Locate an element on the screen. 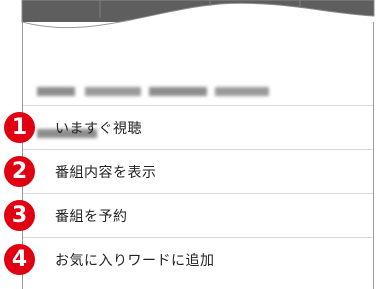 The width and height of the screenshot is (380, 289). menu-item-watch-now: いますぐ視聴 is located at coordinates (198, 127).